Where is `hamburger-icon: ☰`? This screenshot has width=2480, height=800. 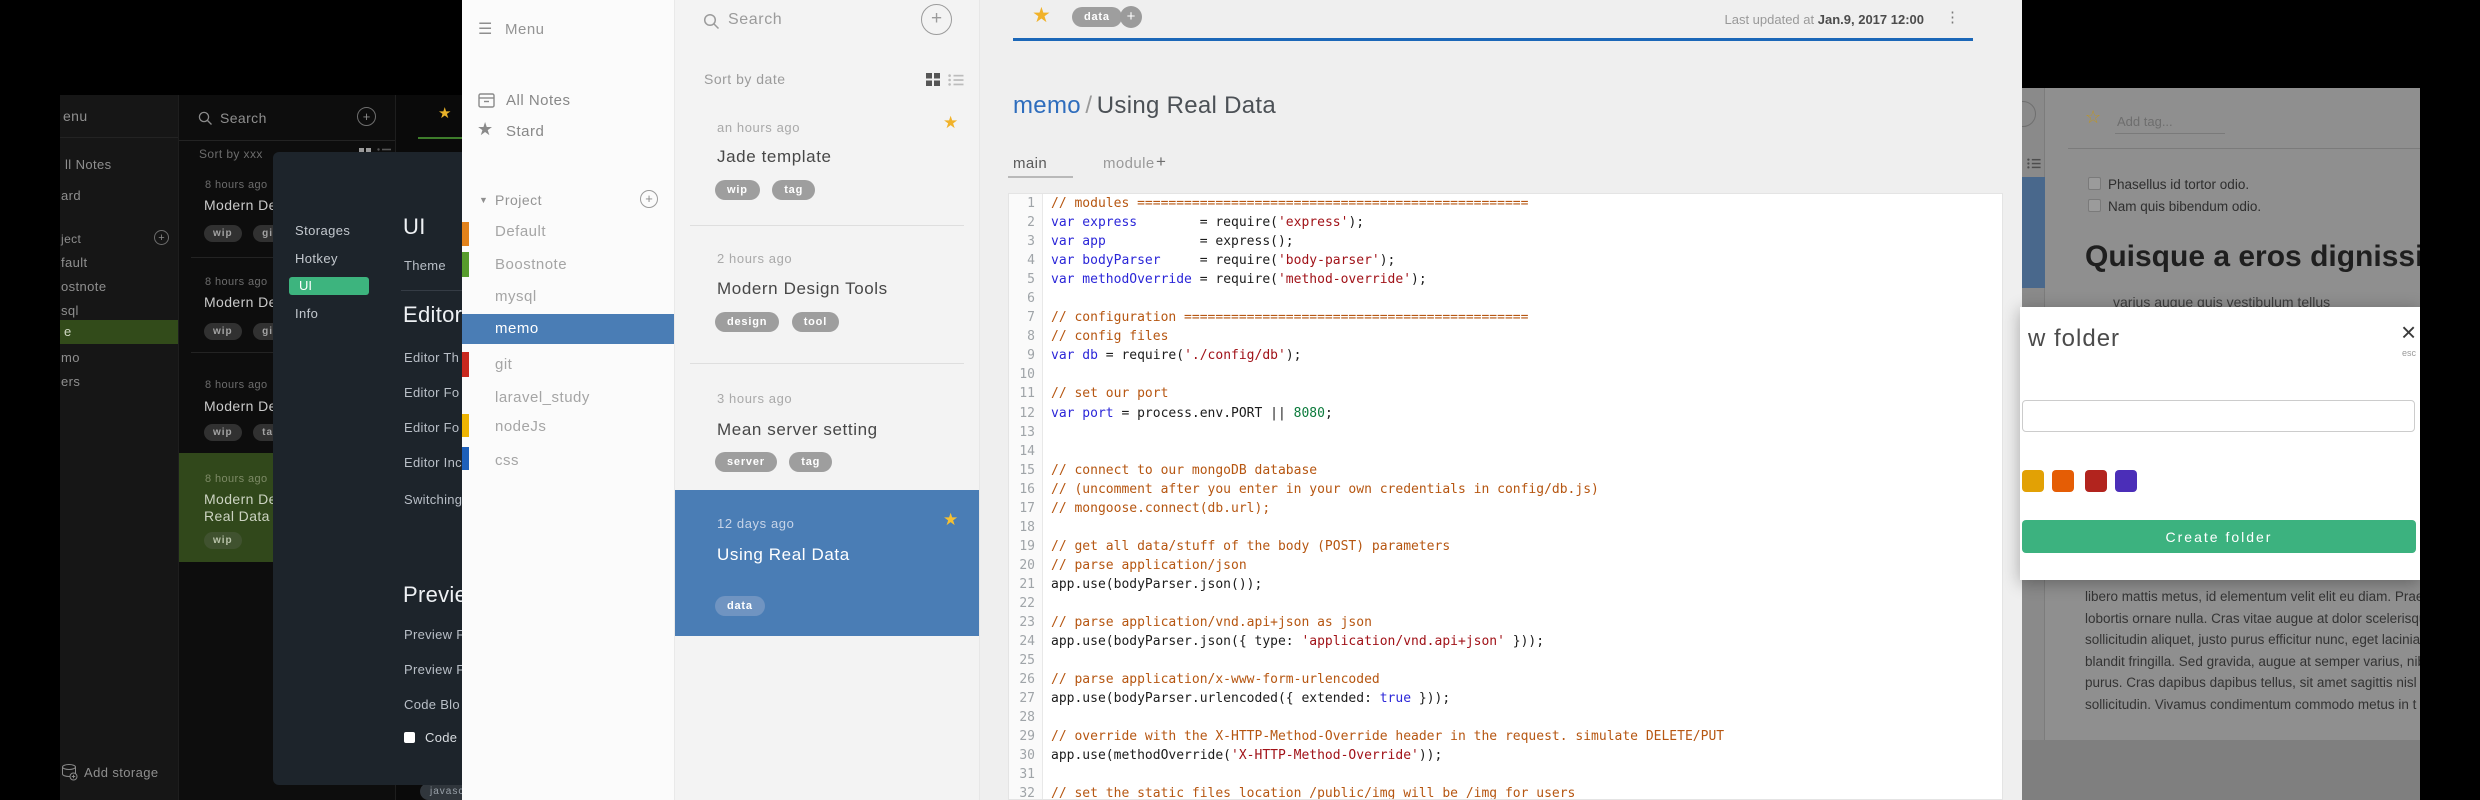 hamburger-icon: ☰ is located at coordinates (485, 29).